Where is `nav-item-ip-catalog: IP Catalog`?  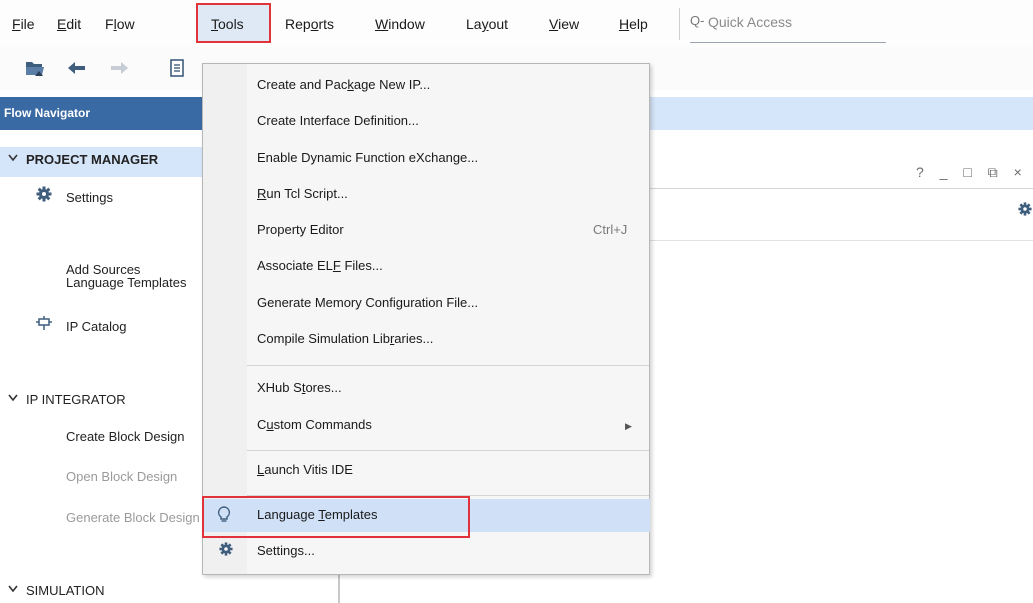 nav-item-ip-catalog: IP Catalog is located at coordinates (134, 326).